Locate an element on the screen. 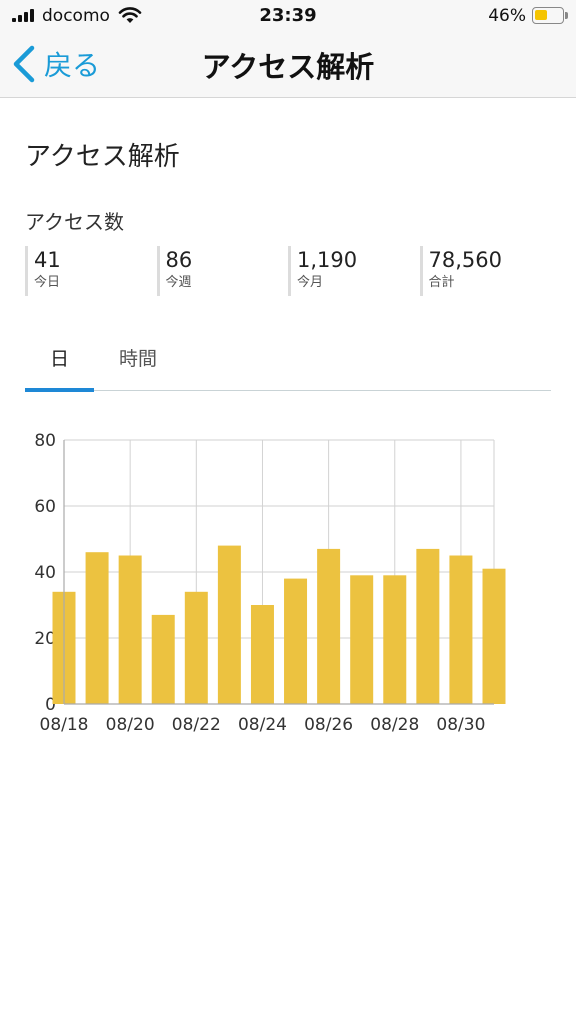 The image size is (576, 1024). nav-title: アクセス解析 is located at coordinates (288, 67).